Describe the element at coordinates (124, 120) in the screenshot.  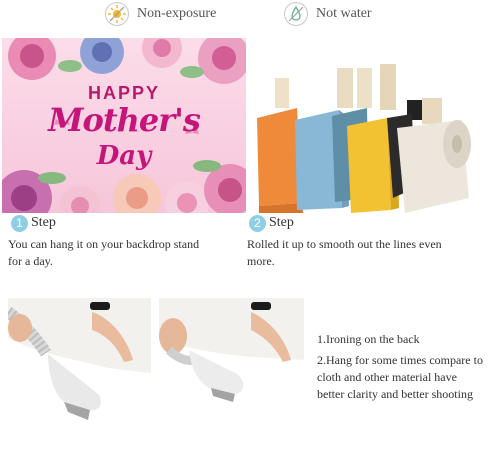
I see `banner-mothers-text: Mother's` at that location.